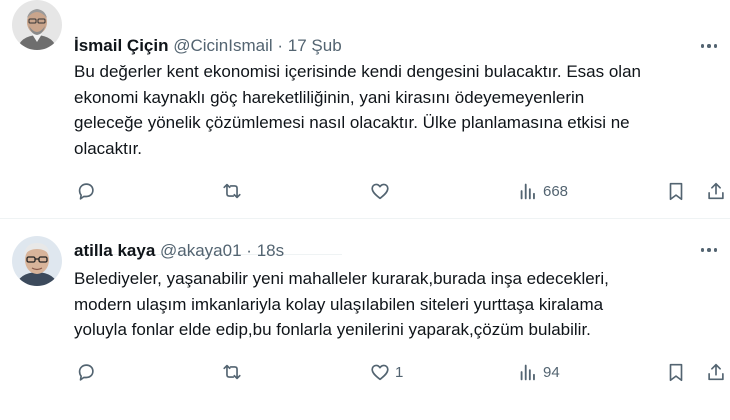 This screenshot has height=420, width=730. I want to click on post-time: 17 Şub, so click(315, 45).